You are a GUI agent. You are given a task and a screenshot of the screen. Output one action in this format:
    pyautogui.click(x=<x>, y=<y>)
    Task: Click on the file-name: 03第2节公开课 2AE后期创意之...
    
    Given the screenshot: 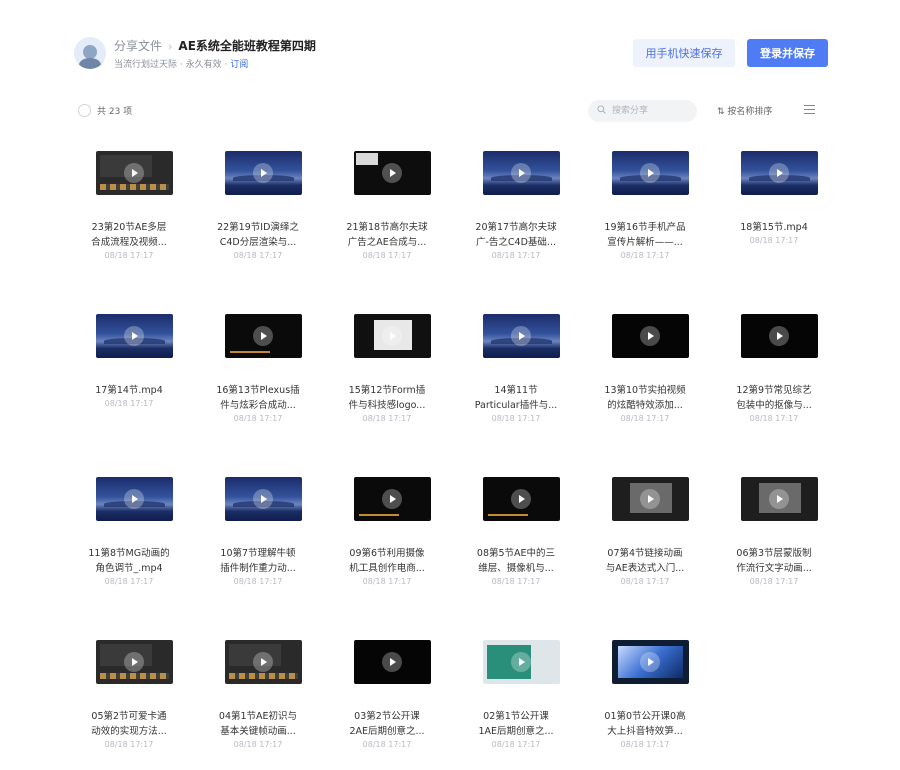 What is the action you would take?
    pyautogui.click(x=387, y=724)
    